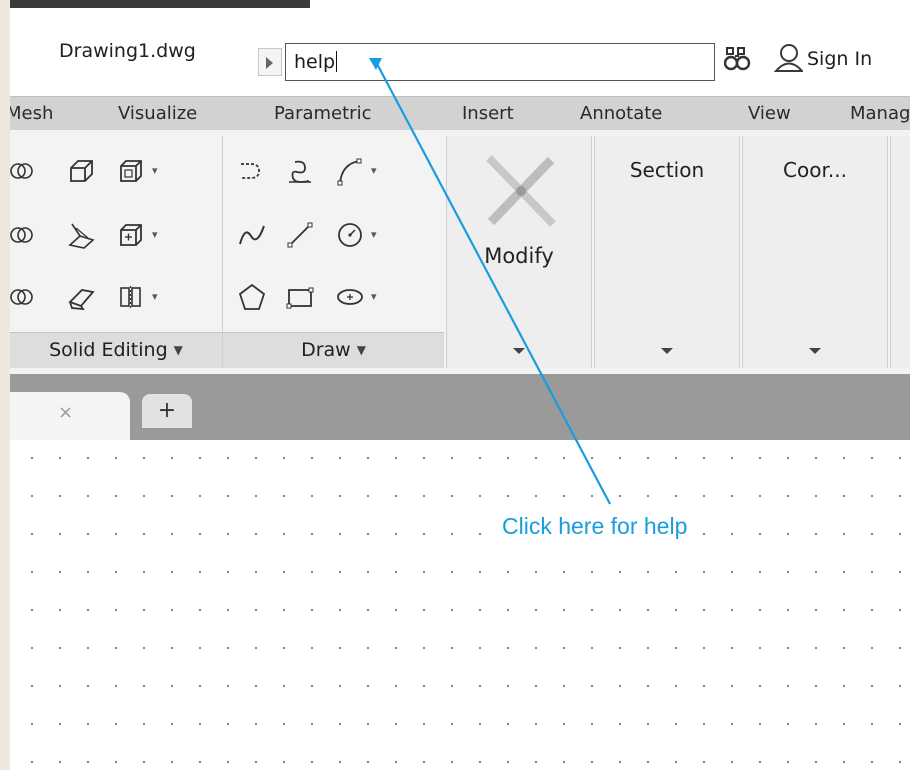 The width and height of the screenshot is (910, 770). What do you see at coordinates (131, 235) in the screenshot?
I see `separate-icon` at bounding box center [131, 235].